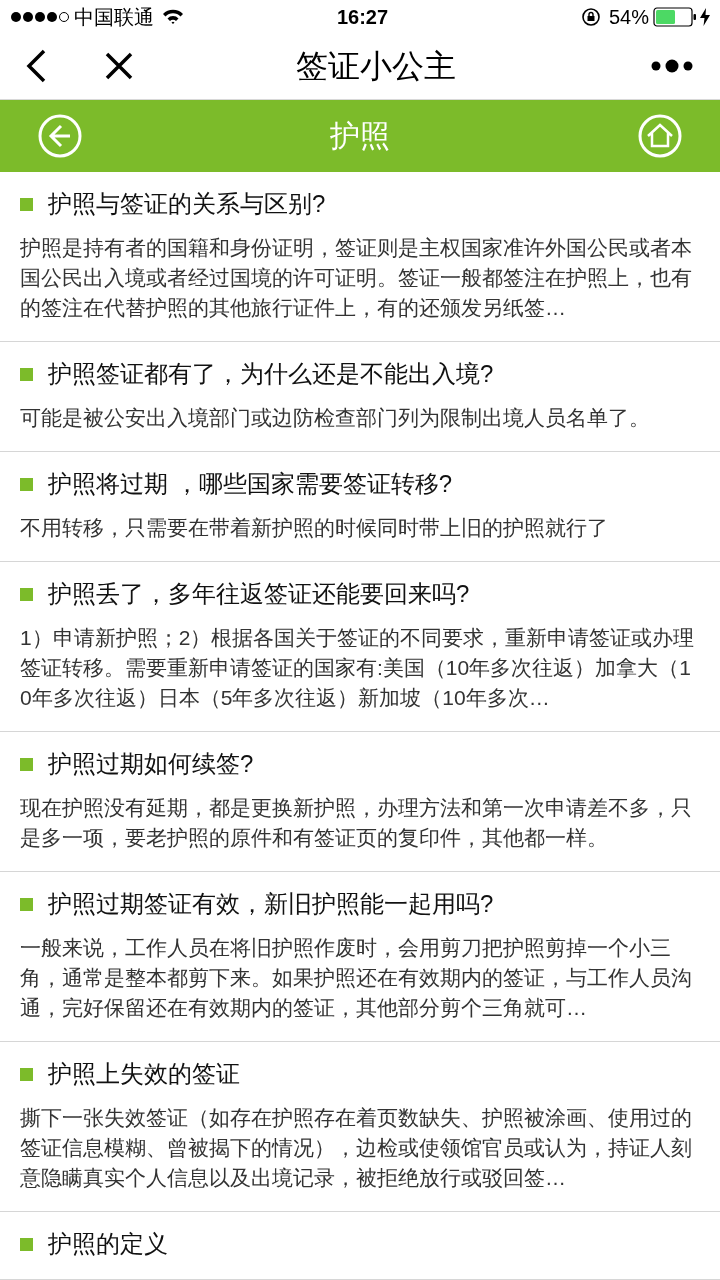 Image resolution: width=720 pixels, height=1280 pixels. Describe the element at coordinates (144, 1074) in the screenshot. I see `question-title: 护照上失效的签证` at that location.